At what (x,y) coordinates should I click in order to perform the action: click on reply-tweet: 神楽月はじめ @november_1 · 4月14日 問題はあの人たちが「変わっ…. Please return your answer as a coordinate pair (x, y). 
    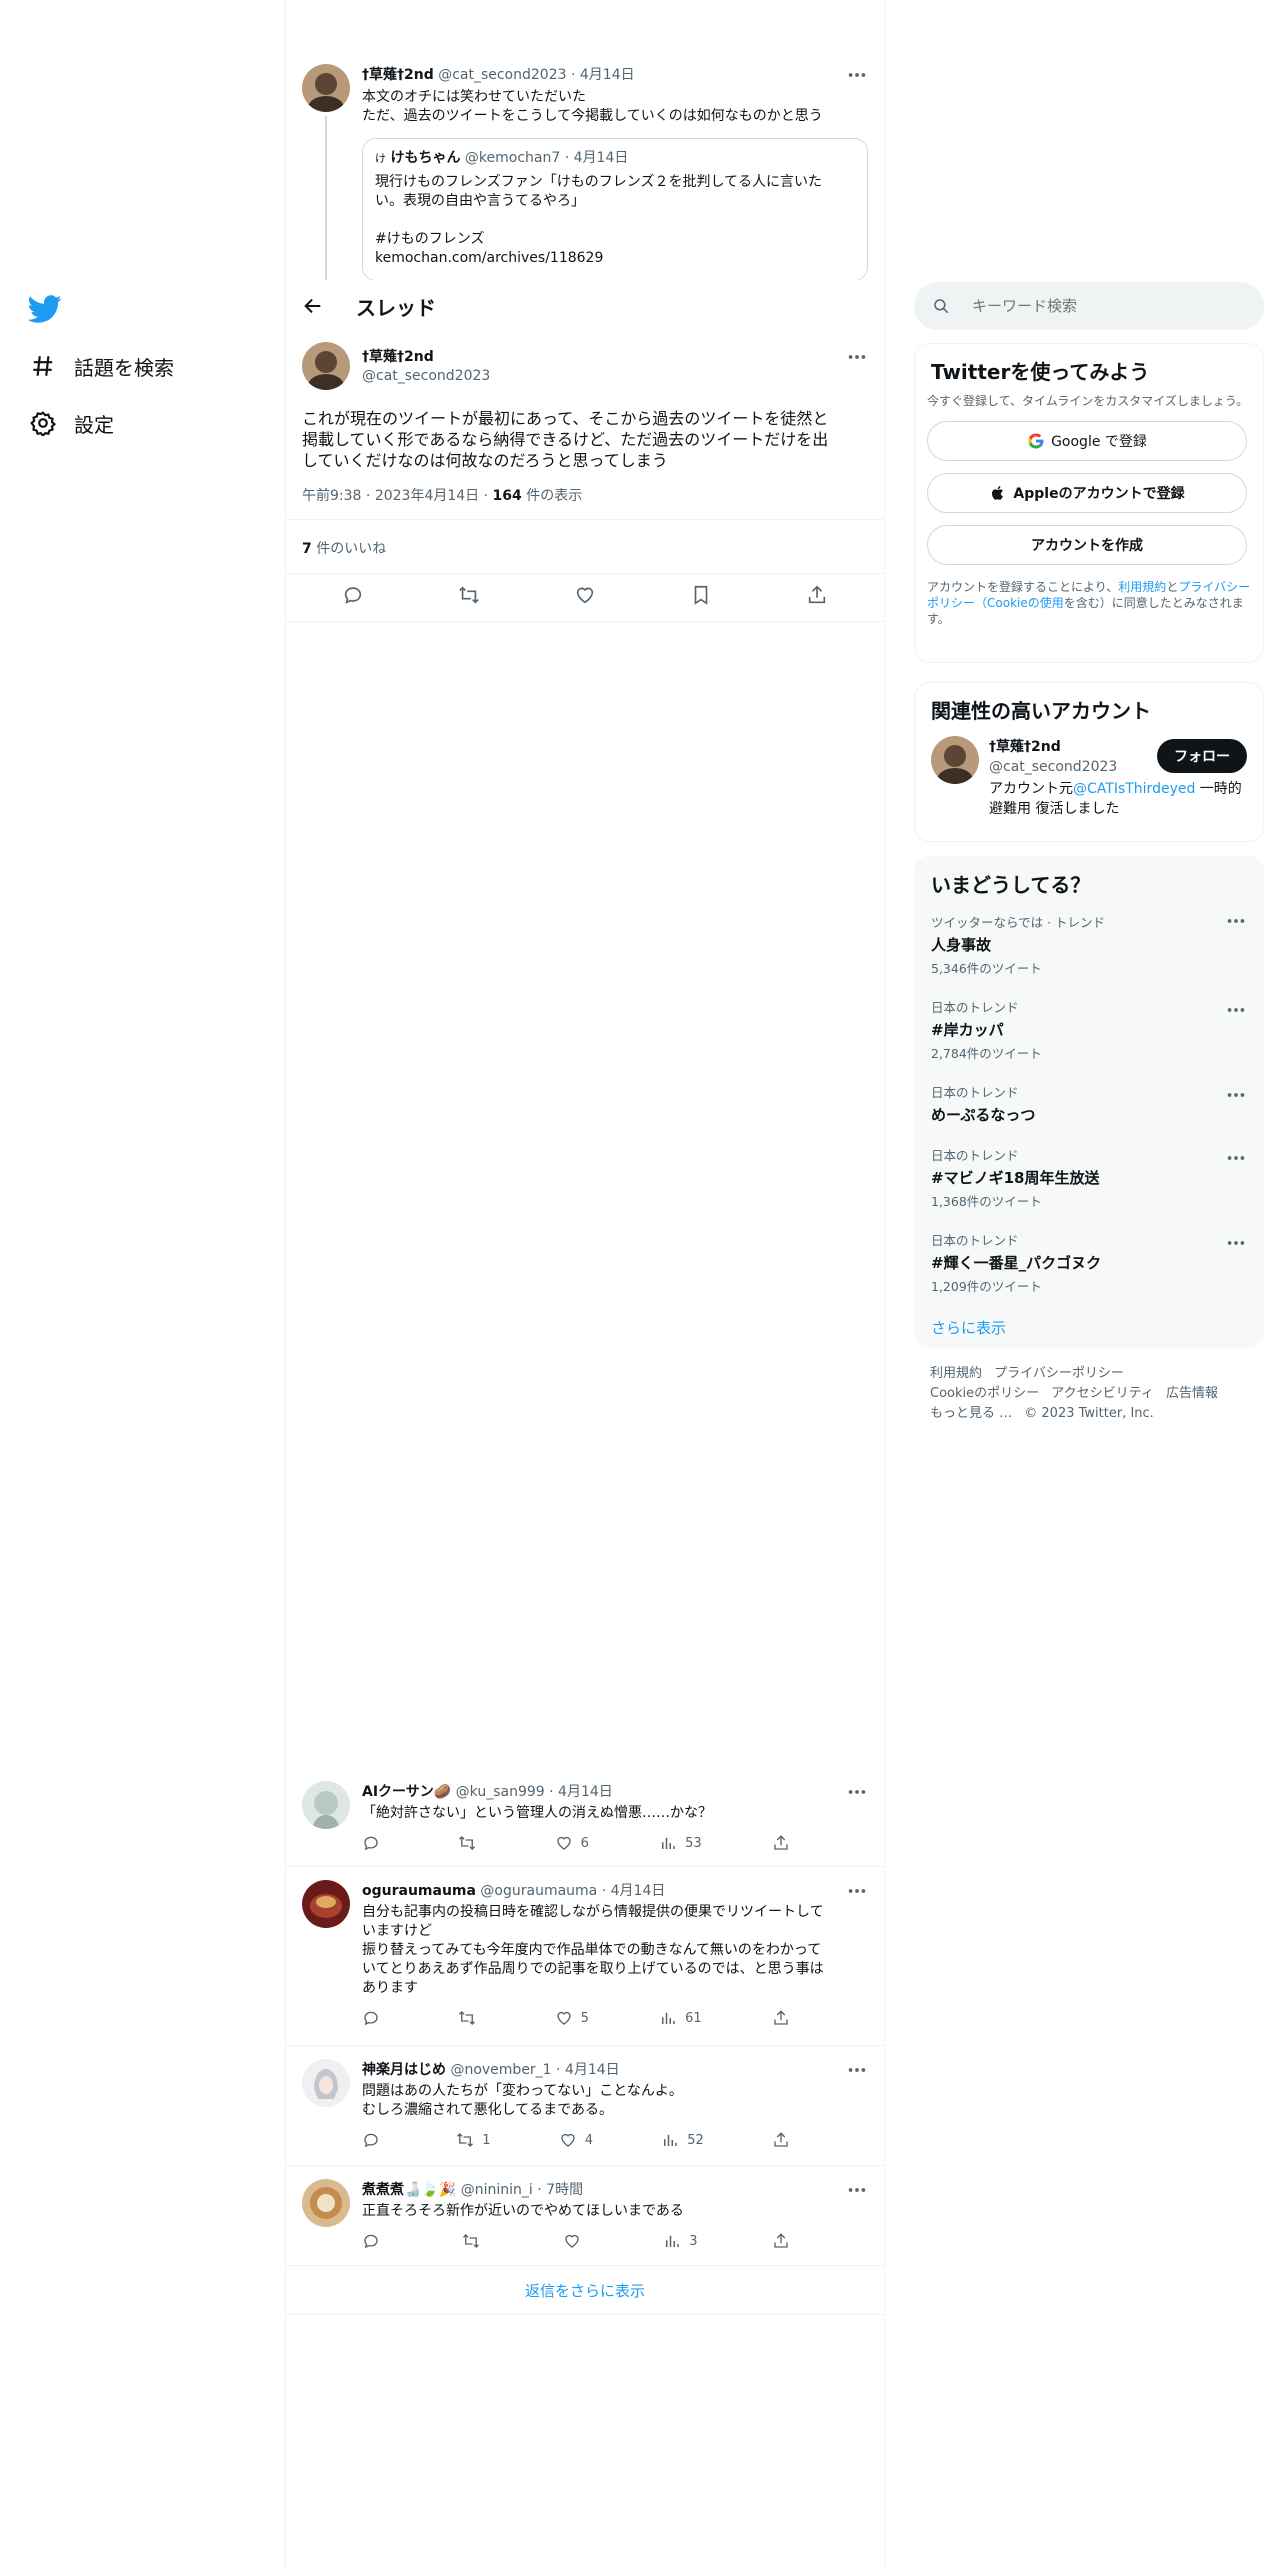
    Looking at the image, I should click on (585, 2104).